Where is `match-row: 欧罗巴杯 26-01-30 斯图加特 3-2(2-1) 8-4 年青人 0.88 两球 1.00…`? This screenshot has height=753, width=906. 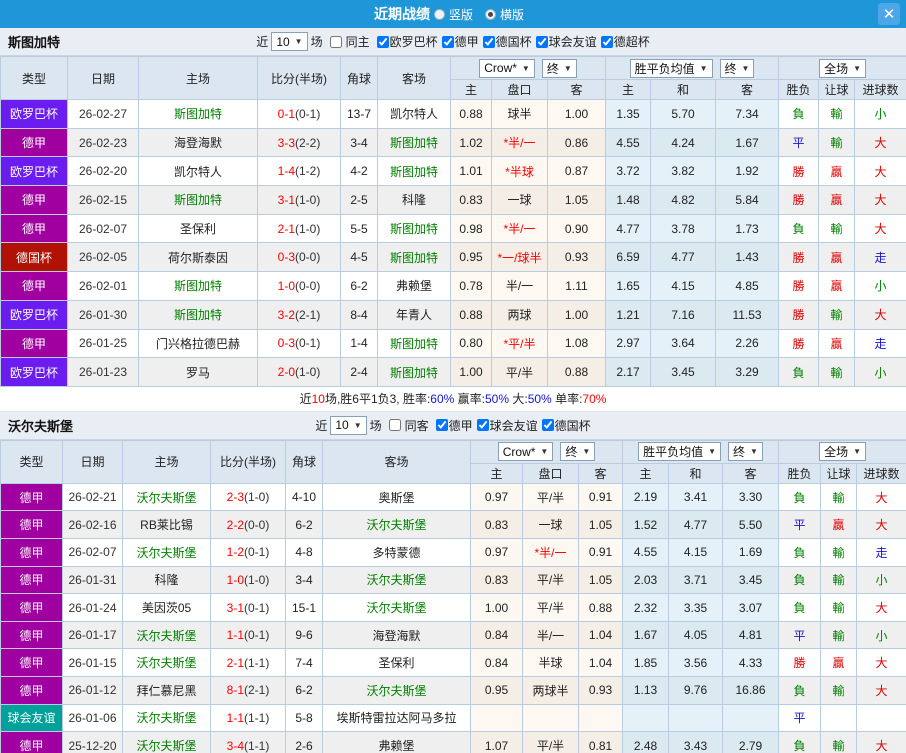
match-row: 欧罗巴杯 26-01-30 斯图加特 3-2(2-1) 8-4 年青人 0.88 两球 1.00… is located at coordinates (453, 314).